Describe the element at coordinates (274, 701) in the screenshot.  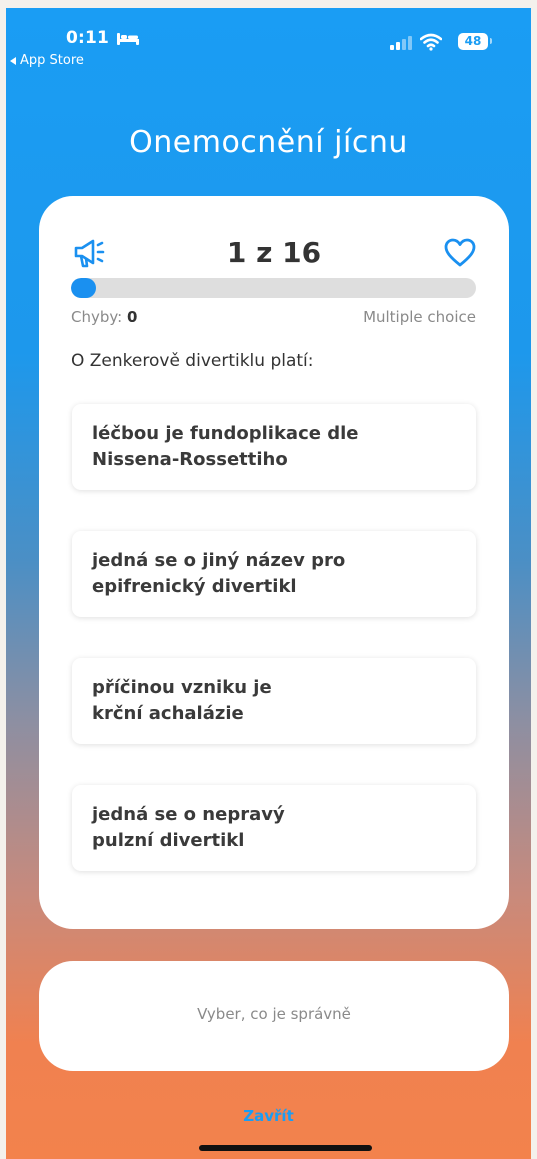
I see `answer-option-3: příčinou vzniku je krční achalázie` at that location.